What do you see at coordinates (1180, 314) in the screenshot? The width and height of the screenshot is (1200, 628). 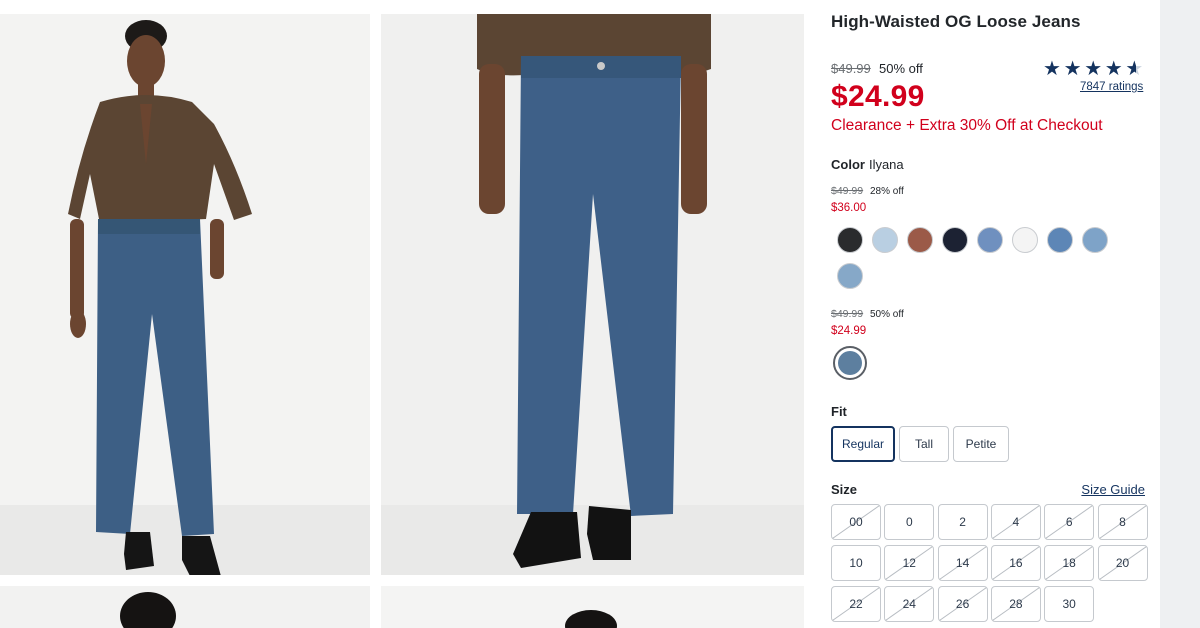 I see `page-scroll-gutter` at bounding box center [1180, 314].